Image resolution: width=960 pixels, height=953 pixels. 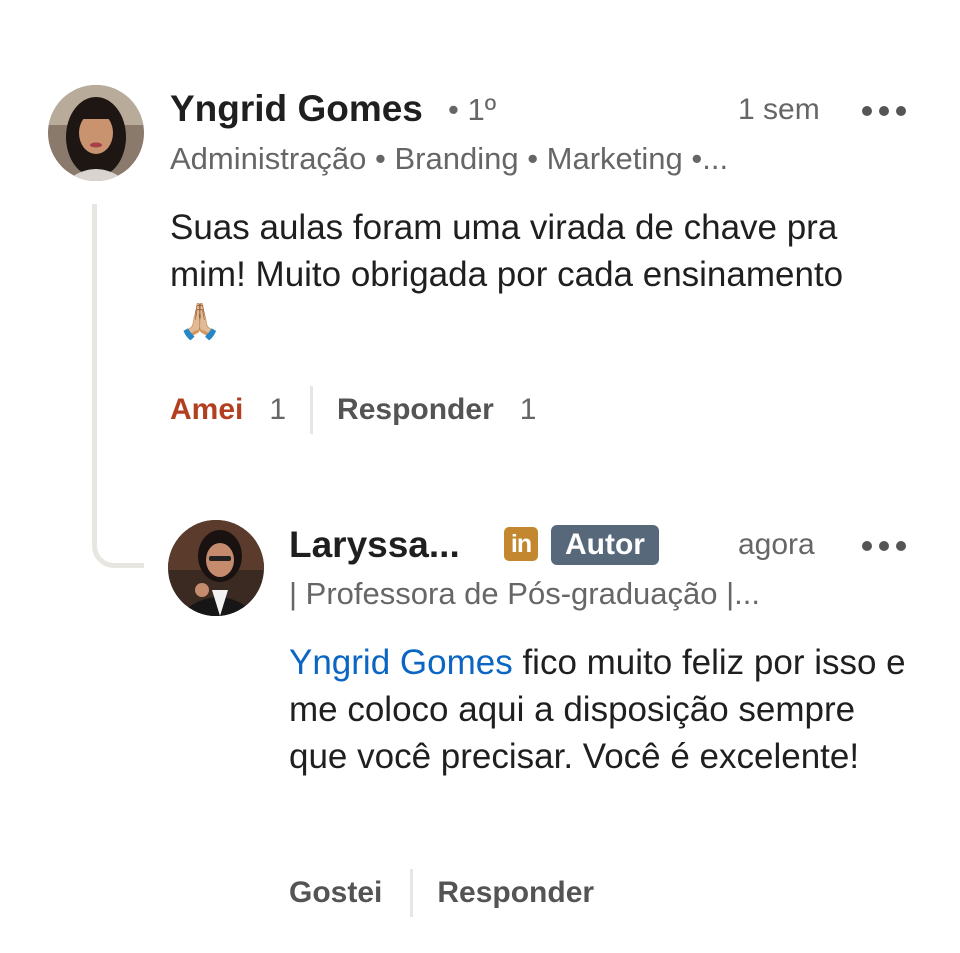 I want to click on reply-count: 1, so click(x=528, y=409).